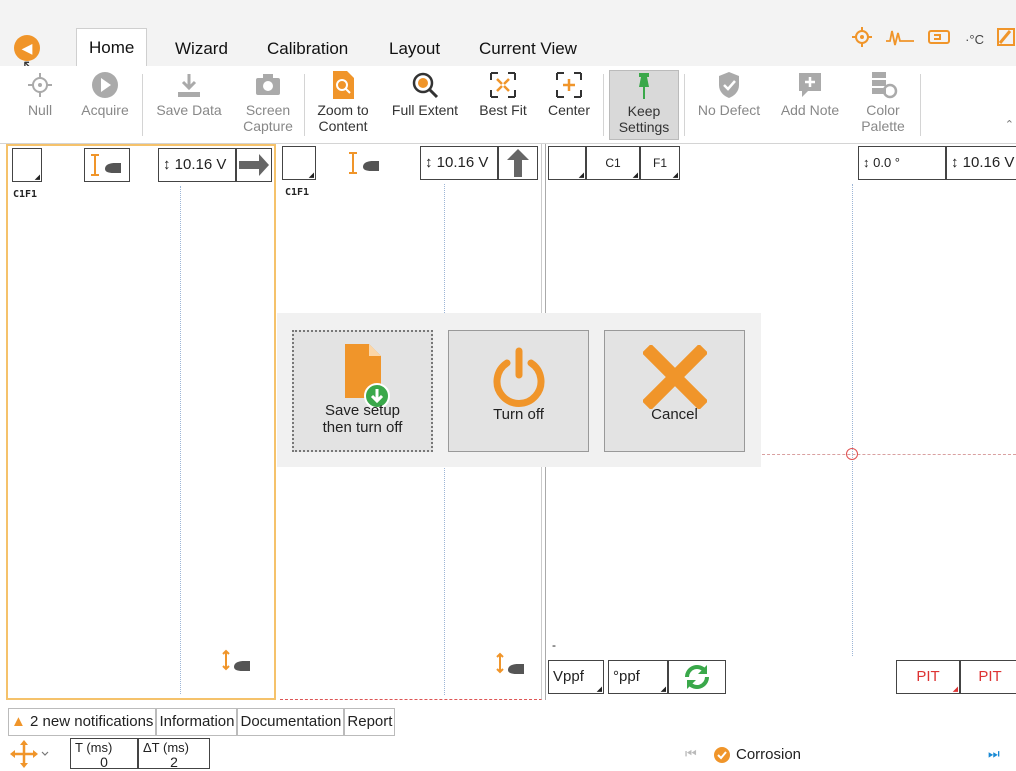 The image size is (1016, 771). What do you see at coordinates (722, 756) in the screenshot?
I see `check-circle-icon` at bounding box center [722, 756].